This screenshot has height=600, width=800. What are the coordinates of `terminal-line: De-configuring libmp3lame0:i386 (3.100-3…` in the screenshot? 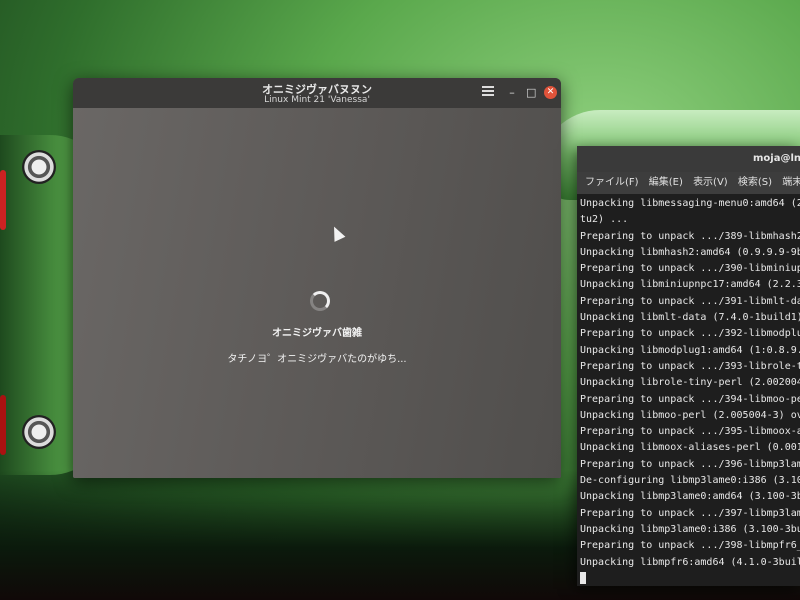 It's located at (690, 481).